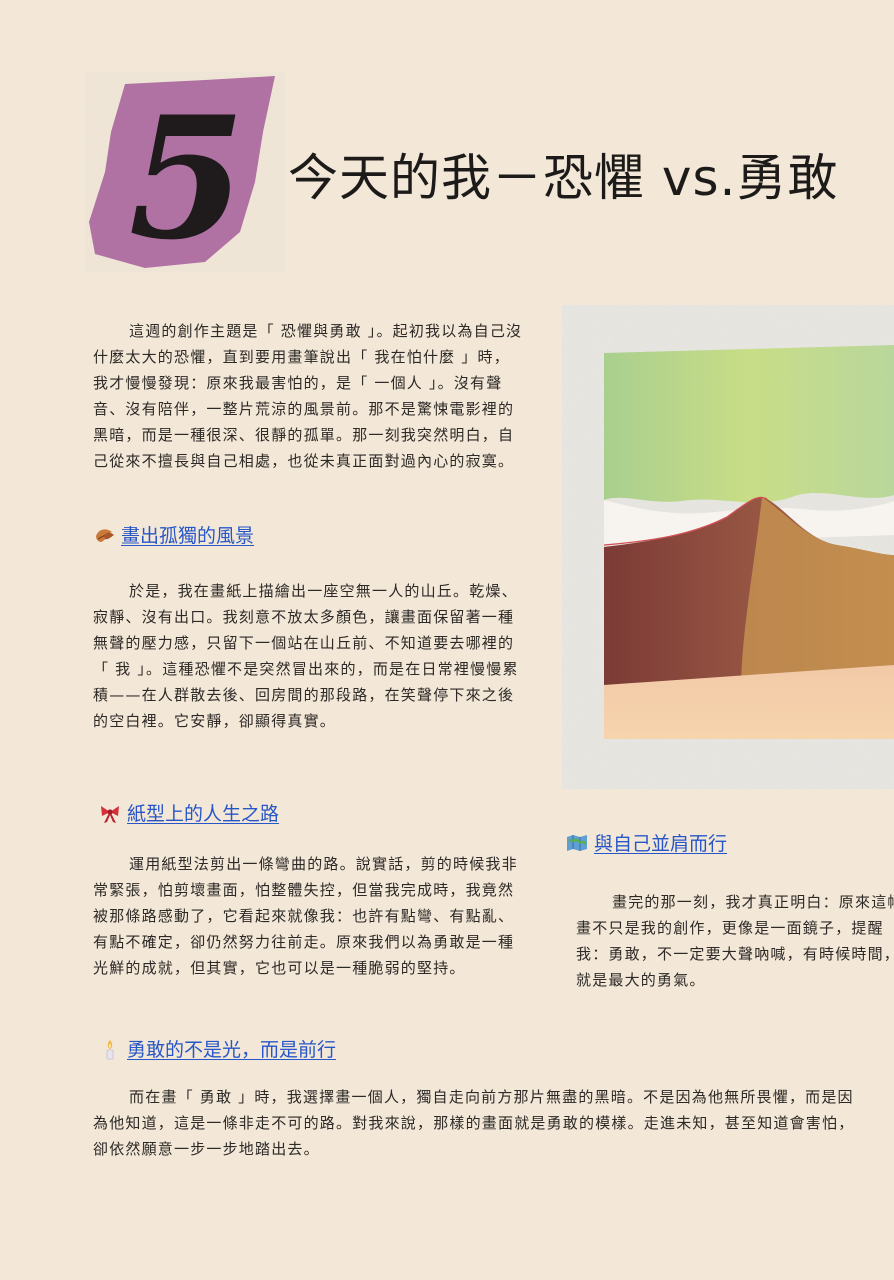 This screenshot has height=1280, width=894. I want to click on section-heading-lonely-landscape: 畫出孤獨的風景, so click(173, 534).